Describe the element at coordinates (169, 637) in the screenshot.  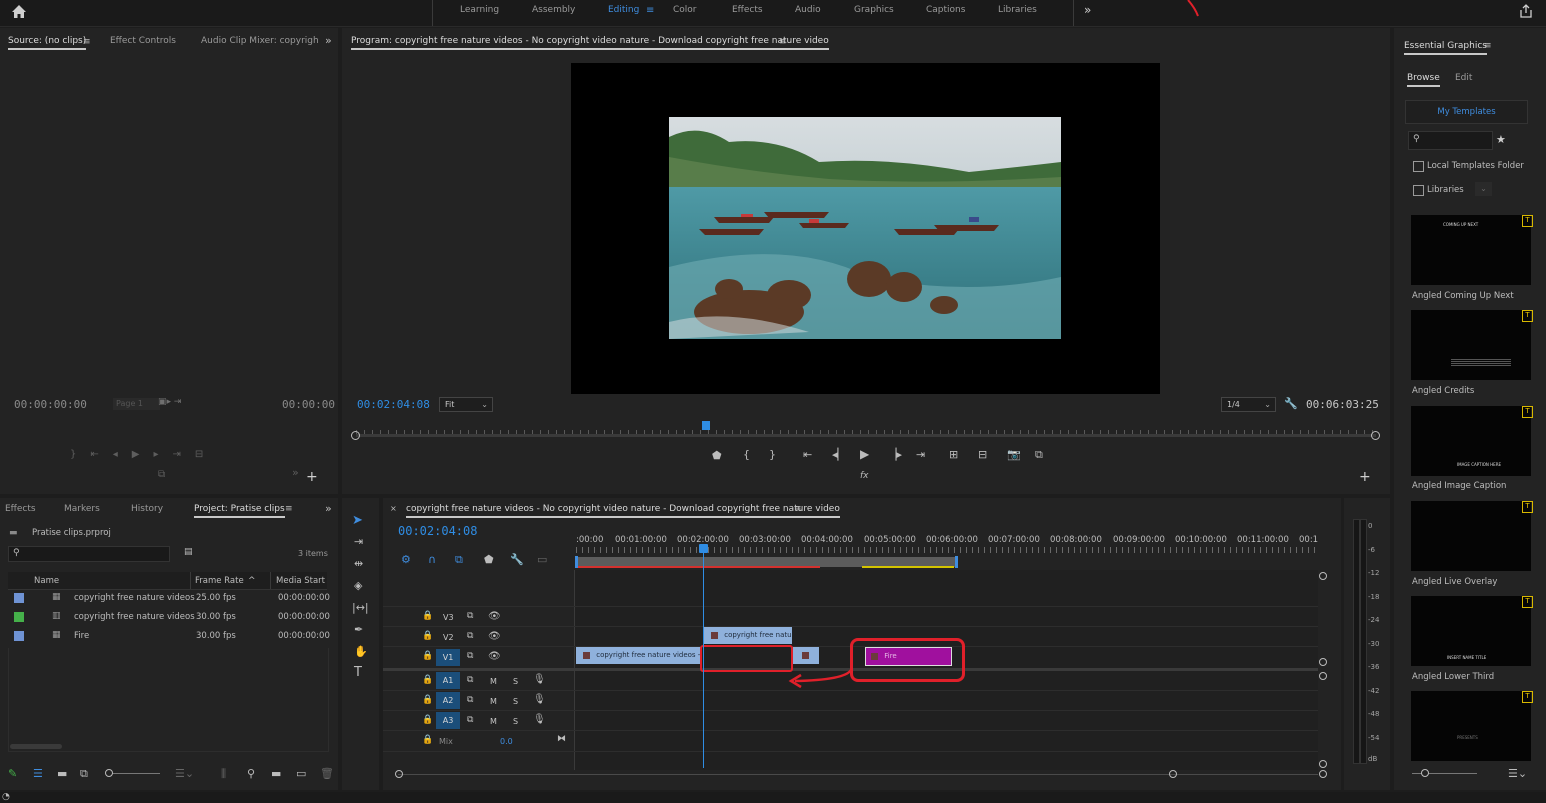
I see `project-row: ▦ Fire 30.00 fps 00:00:00:00` at that location.